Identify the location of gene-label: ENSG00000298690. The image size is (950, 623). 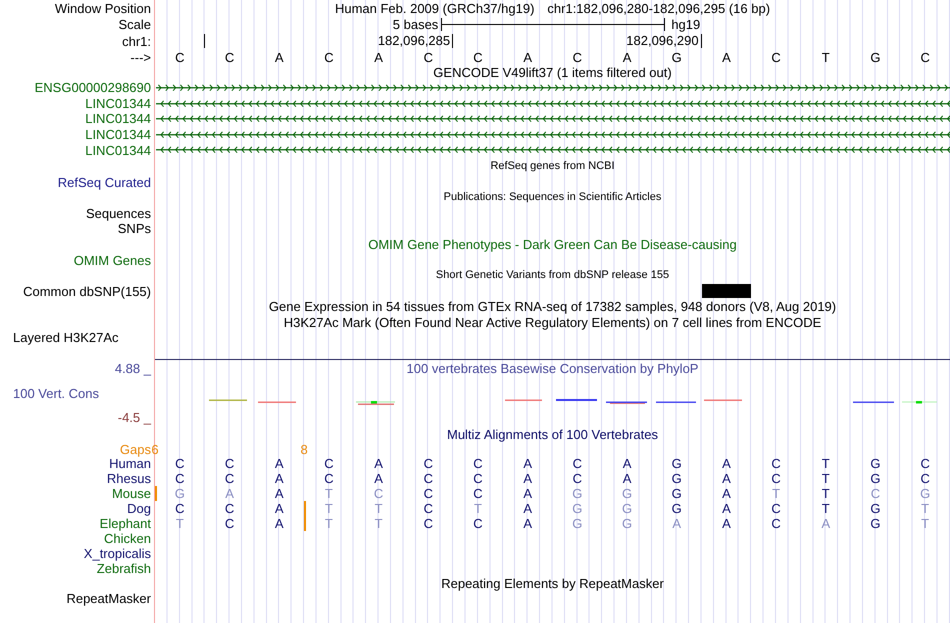
(92, 87).